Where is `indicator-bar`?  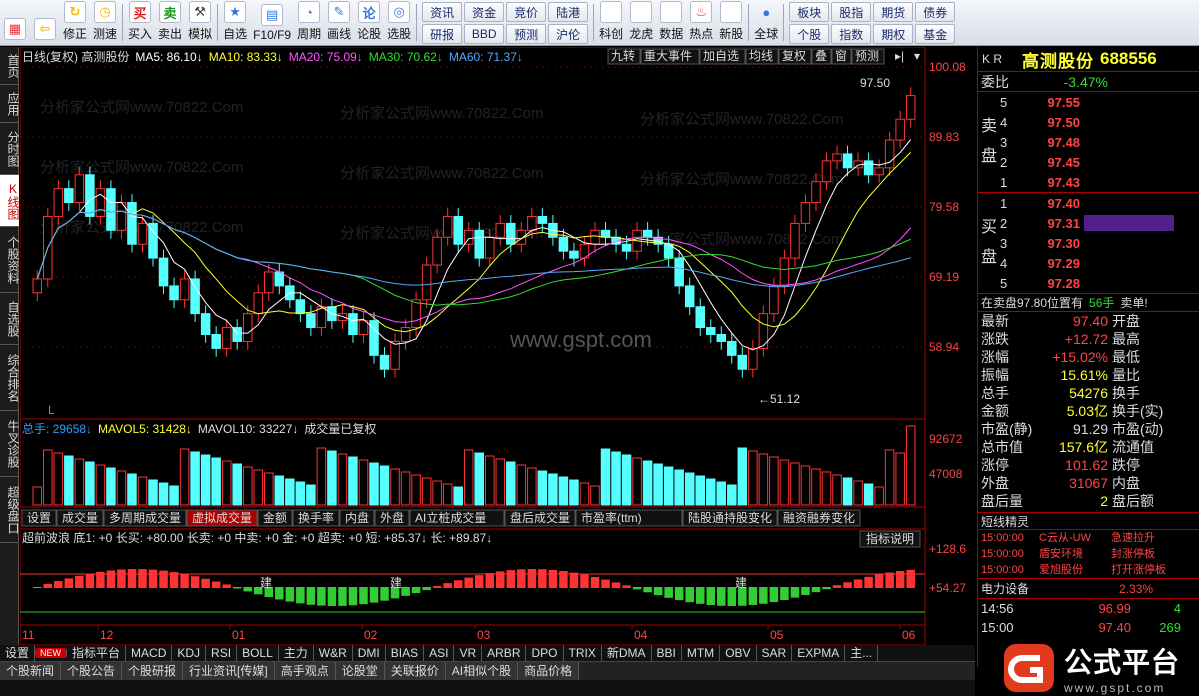
indicator-bar is located at coordinates (553, 578).